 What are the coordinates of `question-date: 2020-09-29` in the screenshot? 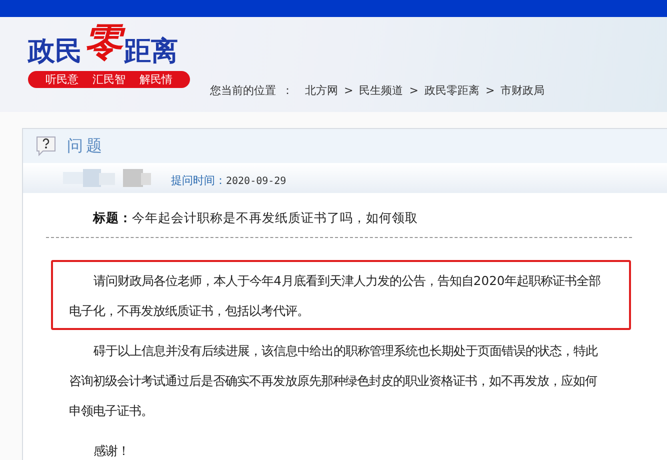 It's located at (256, 181).